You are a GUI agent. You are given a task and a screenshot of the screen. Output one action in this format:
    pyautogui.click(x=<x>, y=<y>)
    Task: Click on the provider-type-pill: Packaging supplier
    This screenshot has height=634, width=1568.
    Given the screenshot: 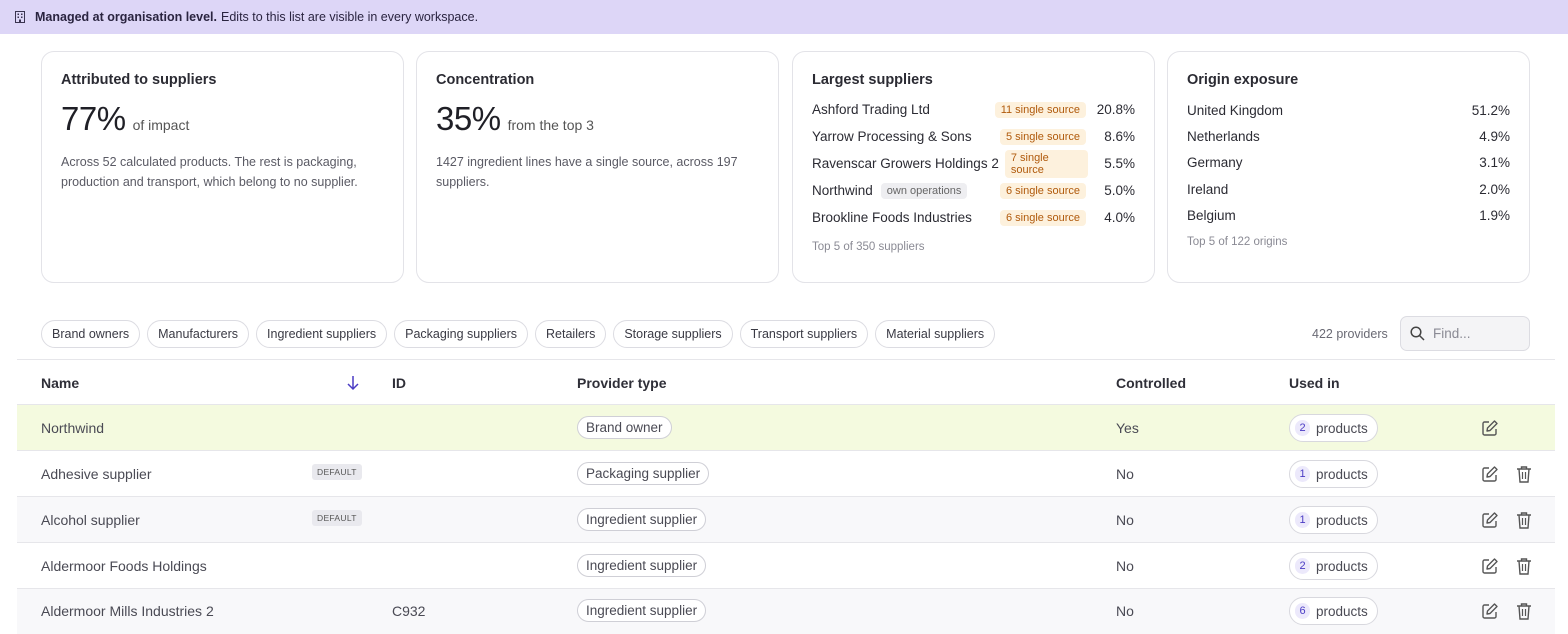 What is the action you would take?
    pyautogui.click(x=643, y=473)
    